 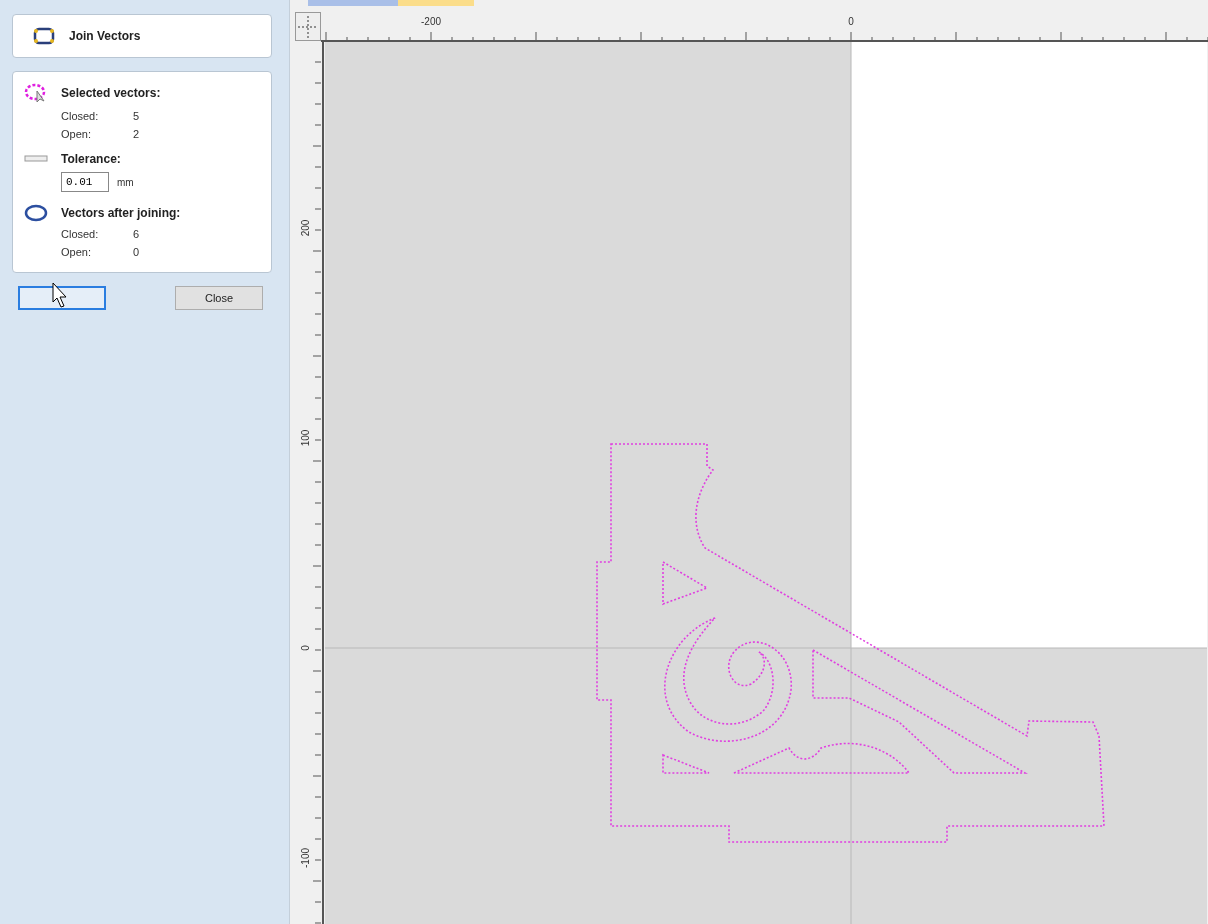 I want to click on ruler-icon, so click(x=36, y=159).